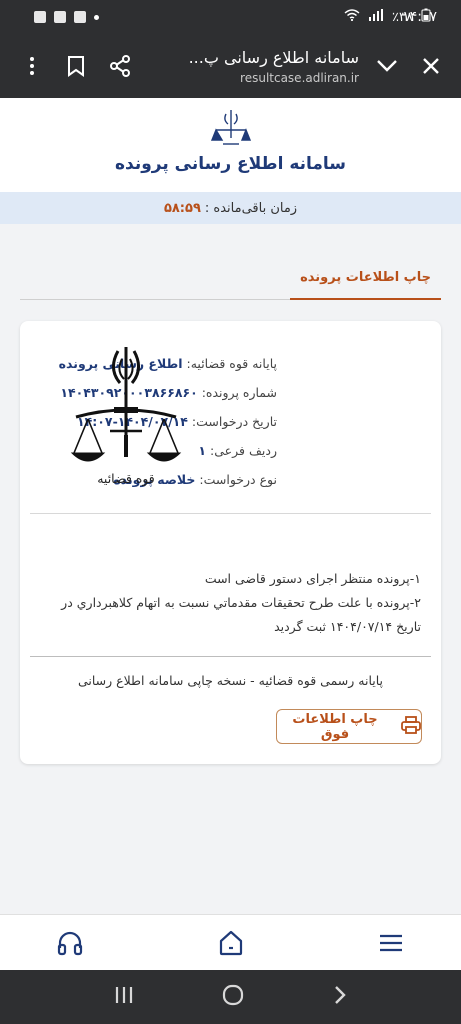 The image size is (461, 1024). Describe the element at coordinates (40, 17) in the screenshot. I see `sb-notification-icon` at that location.